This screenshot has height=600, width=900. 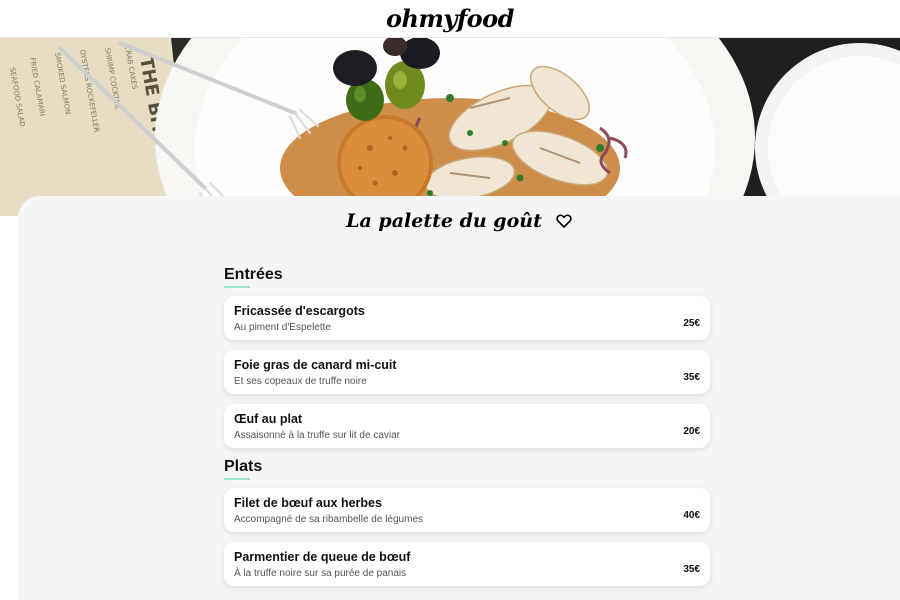 What do you see at coordinates (320, 573) in the screenshot?
I see `dish-description: À la truffe noire sur sa purée de panais` at bounding box center [320, 573].